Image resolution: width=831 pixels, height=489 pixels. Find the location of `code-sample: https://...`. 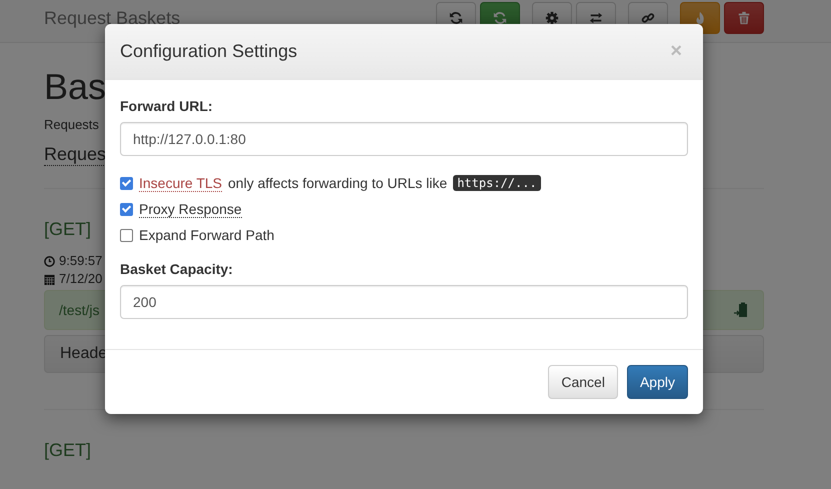

code-sample: https://... is located at coordinates (497, 183).